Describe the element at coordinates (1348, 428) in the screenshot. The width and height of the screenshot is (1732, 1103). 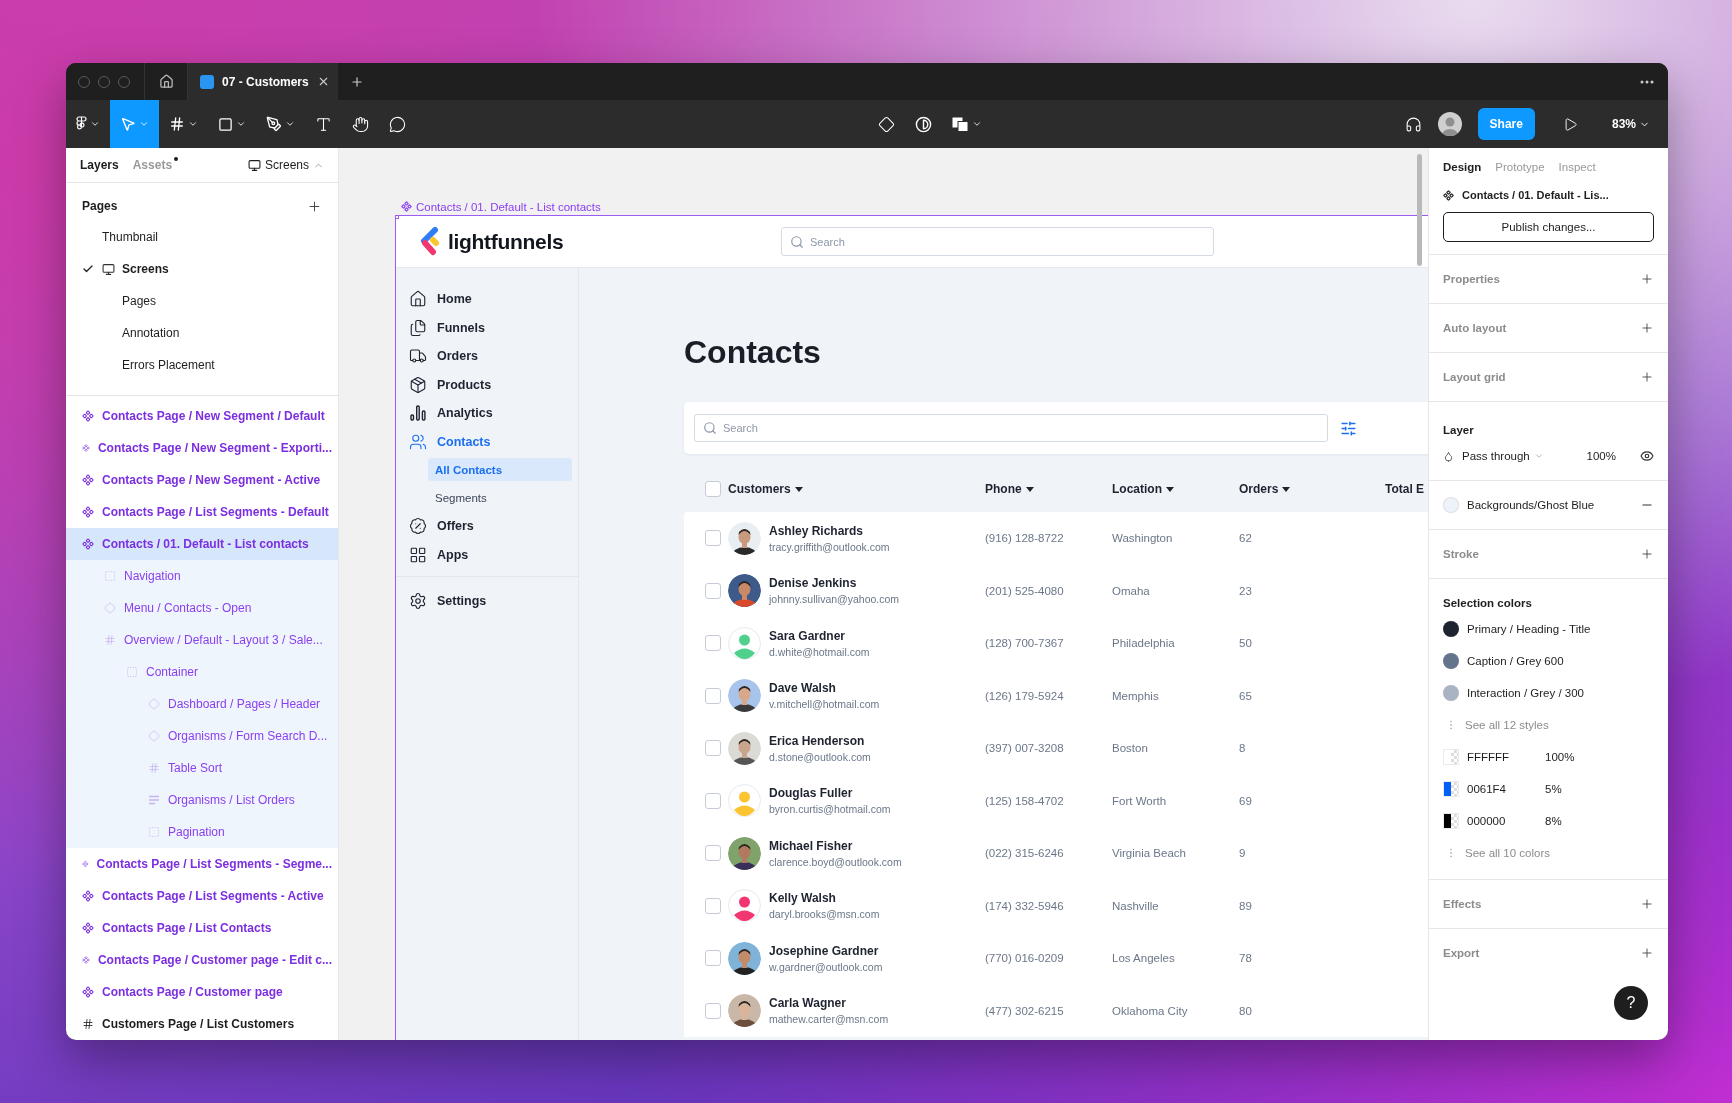
I see `filter-icon` at that location.